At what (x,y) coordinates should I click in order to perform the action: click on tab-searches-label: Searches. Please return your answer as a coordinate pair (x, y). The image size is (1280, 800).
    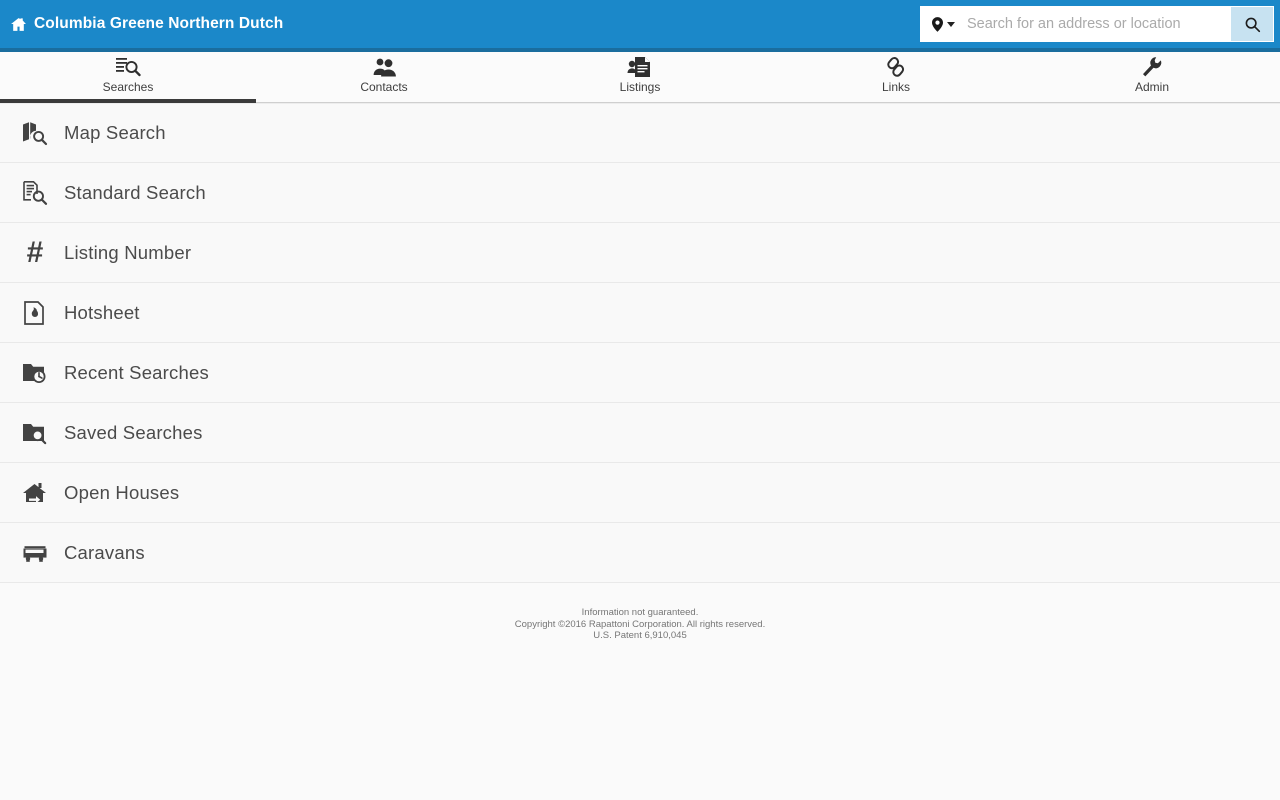
    Looking at the image, I should click on (128, 87).